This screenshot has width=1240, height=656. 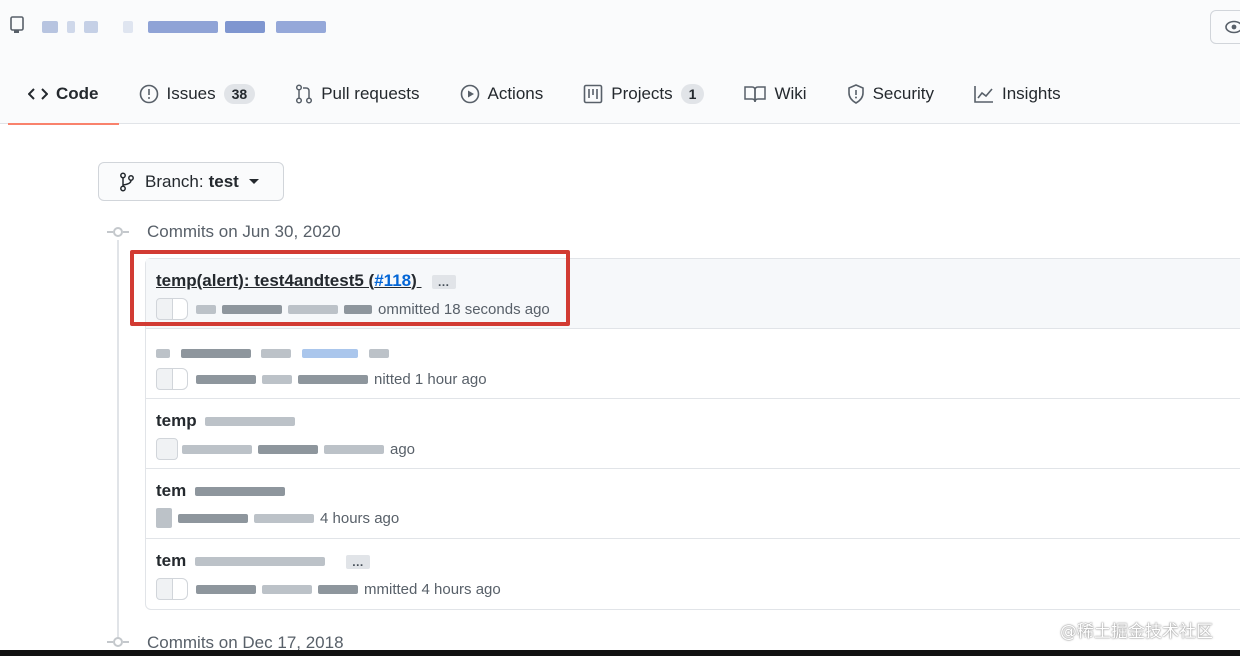 I want to click on watermark: @稀土掘金技术社区, so click(x=1136, y=632).